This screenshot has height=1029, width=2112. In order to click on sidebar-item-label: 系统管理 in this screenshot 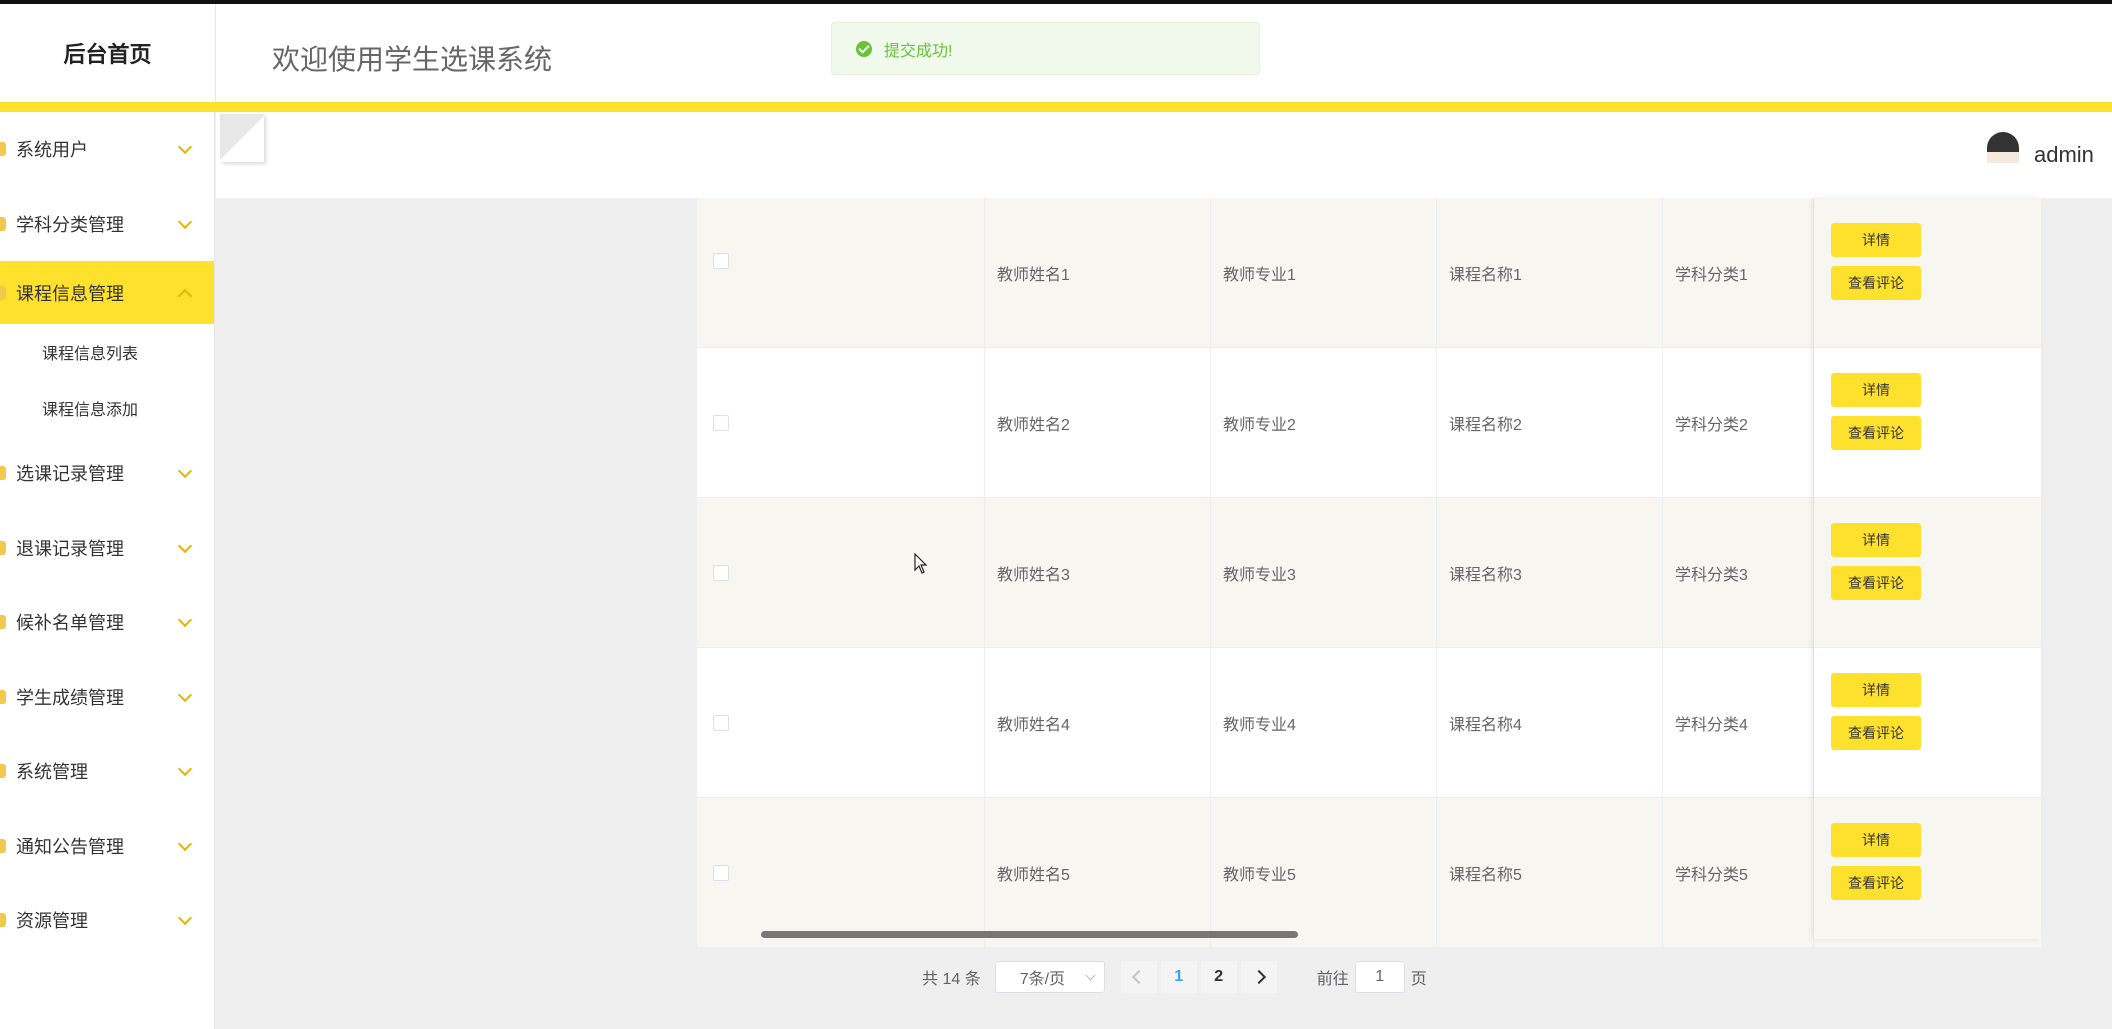, I will do `click(52, 772)`.